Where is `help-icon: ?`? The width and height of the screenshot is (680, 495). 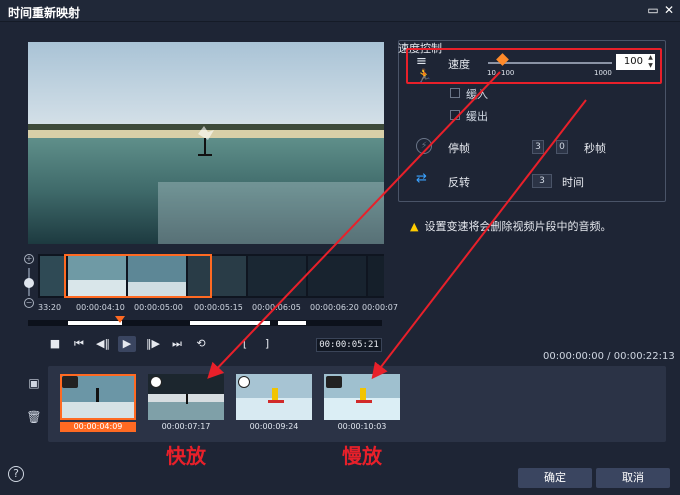 help-icon: ? is located at coordinates (16, 474).